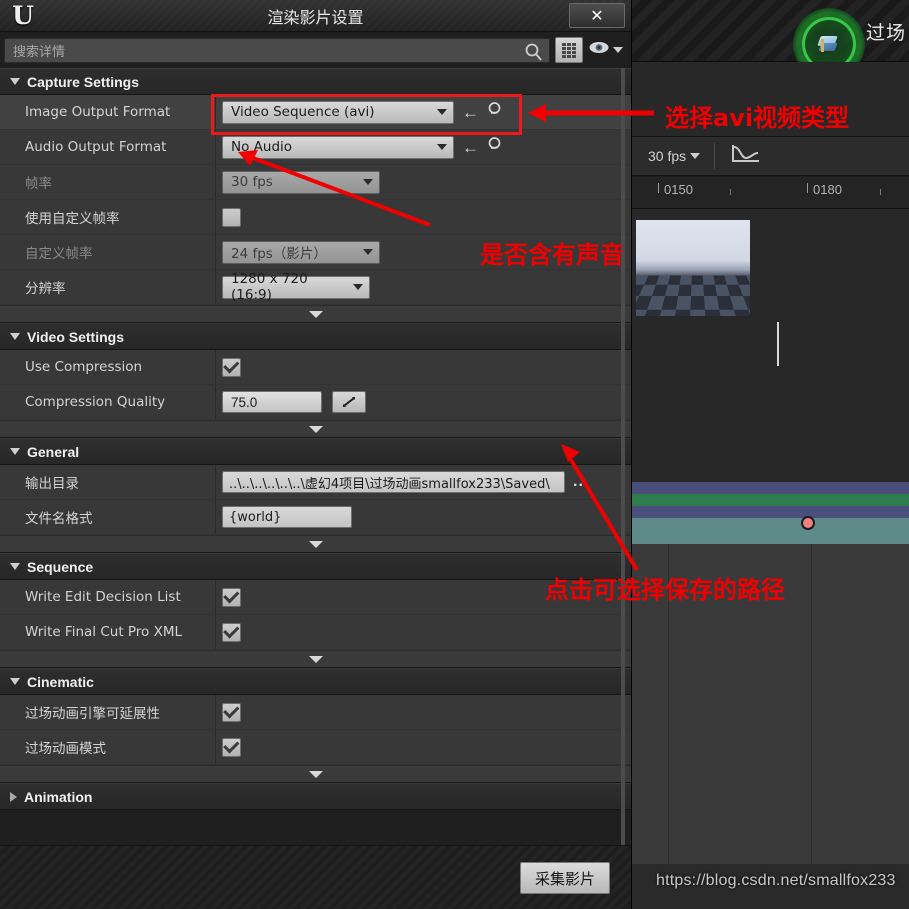  What do you see at coordinates (272, 402) in the screenshot?
I see `number-input: 75.0` at bounding box center [272, 402].